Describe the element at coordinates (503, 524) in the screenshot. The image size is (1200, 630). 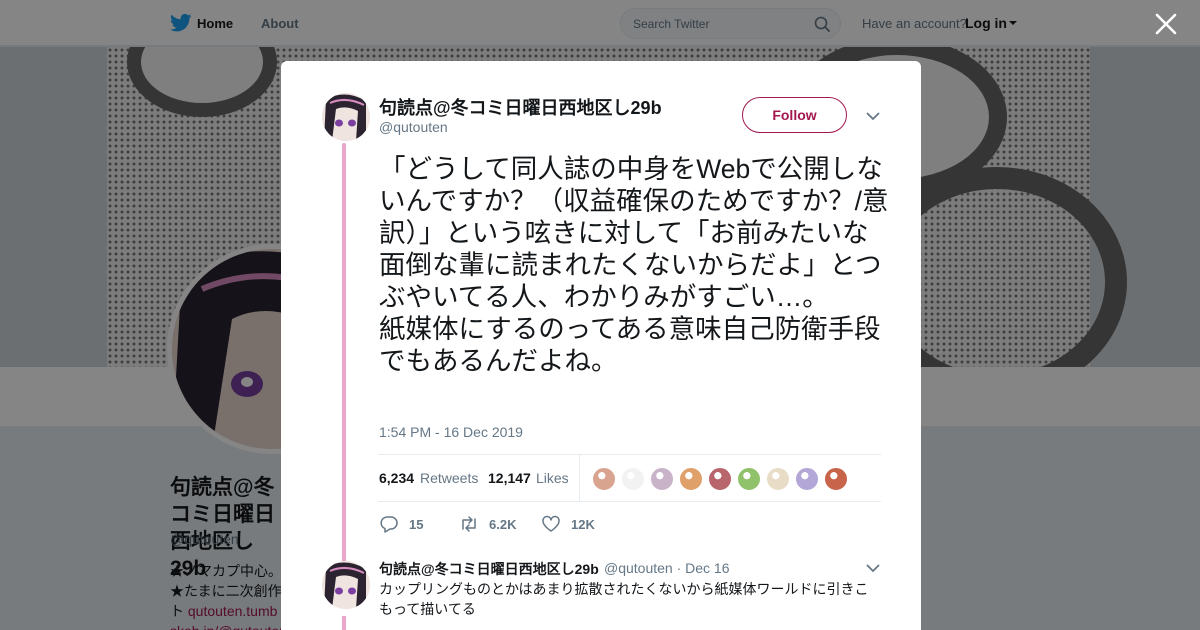
I see `retweet-count: 6.2K` at that location.